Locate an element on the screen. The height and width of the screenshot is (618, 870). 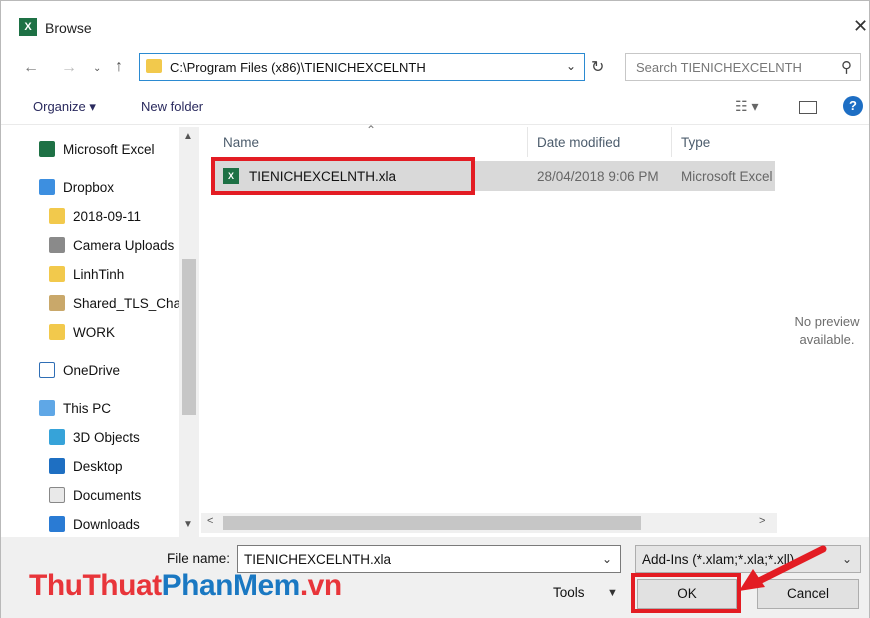
sidebar-item-shared-tls: Shared_TLS_Cha is located at coordinates (115, 303).